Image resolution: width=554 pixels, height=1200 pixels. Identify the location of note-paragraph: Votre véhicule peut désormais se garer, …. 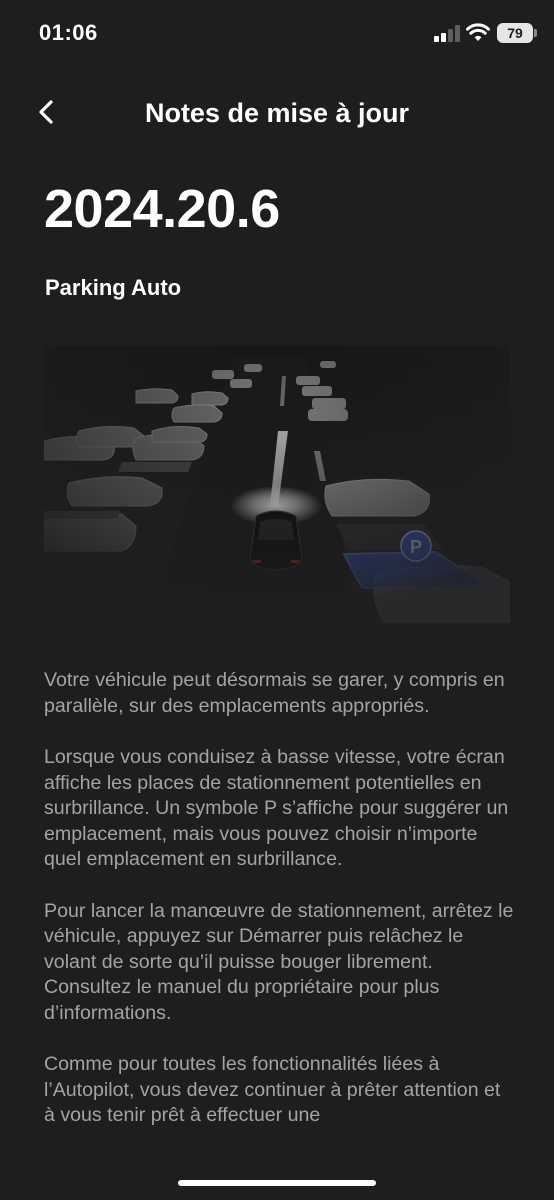
(274, 693).